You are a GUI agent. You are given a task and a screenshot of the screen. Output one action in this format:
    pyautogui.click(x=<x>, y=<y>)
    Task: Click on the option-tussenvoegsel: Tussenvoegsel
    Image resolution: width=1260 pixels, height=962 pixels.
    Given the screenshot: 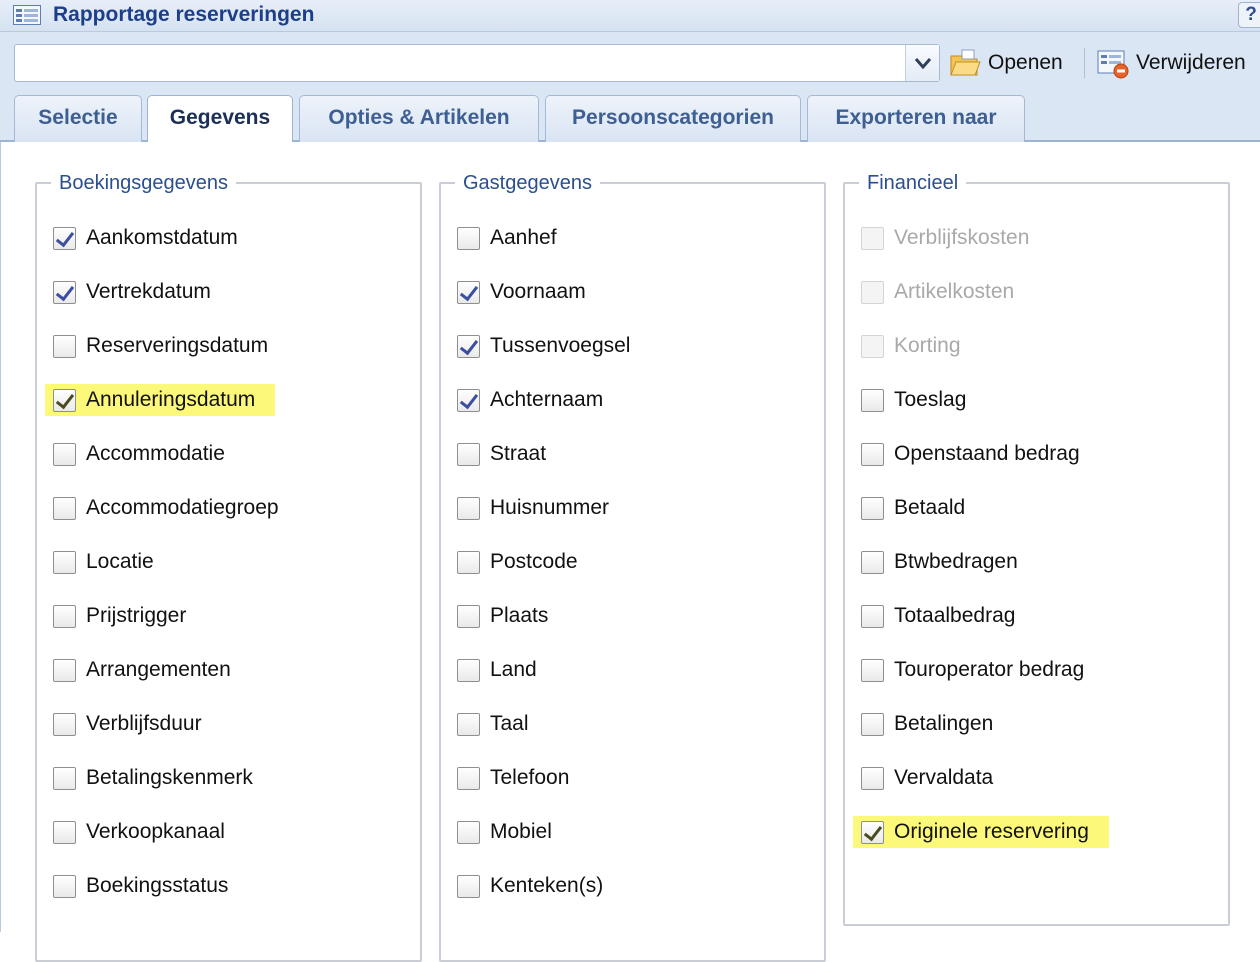 What is the action you would take?
    pyautogui.click(x=543, y=346)
    